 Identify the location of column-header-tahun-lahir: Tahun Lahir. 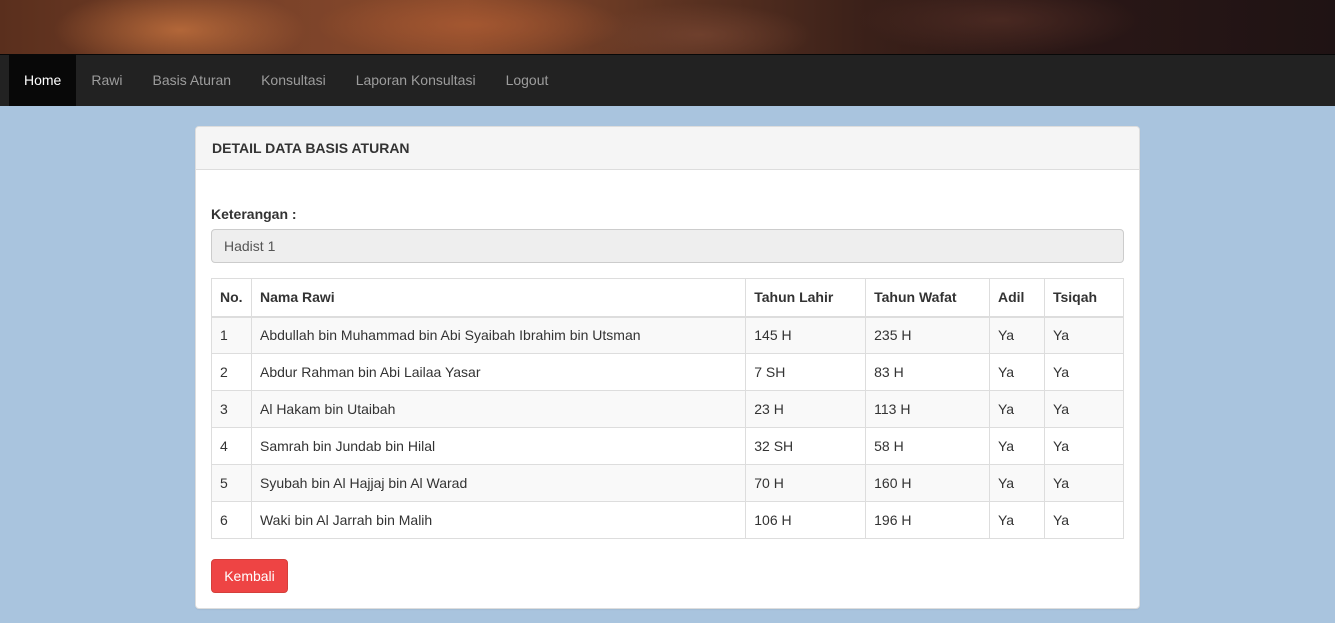
(806, 298).